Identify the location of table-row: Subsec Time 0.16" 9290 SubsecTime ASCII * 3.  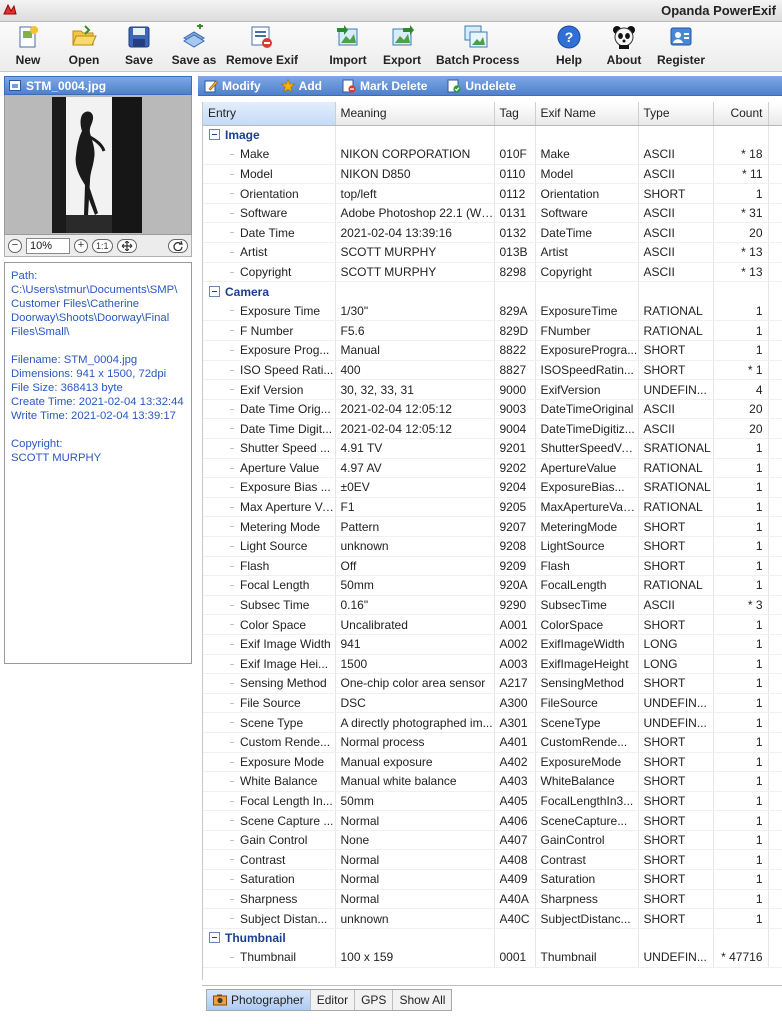
(492, 605).